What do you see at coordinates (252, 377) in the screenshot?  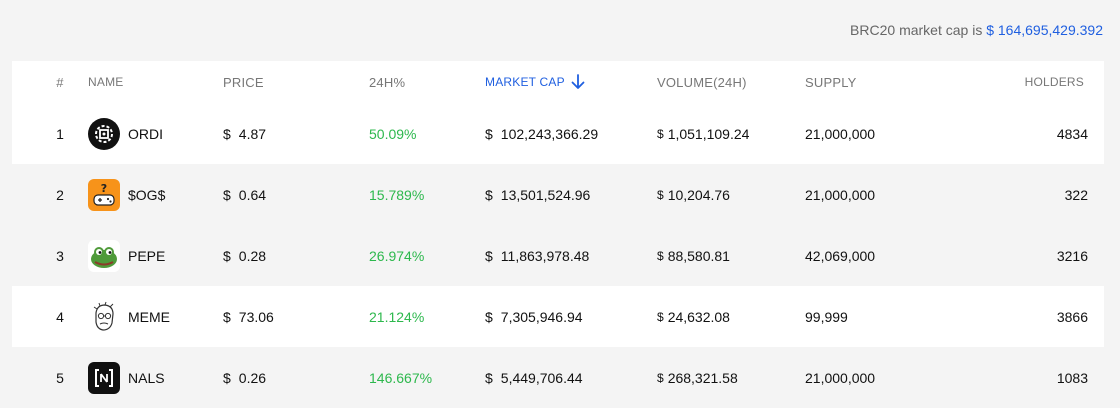 I see `price-value: 0.26` at bounding box center [252, 377].